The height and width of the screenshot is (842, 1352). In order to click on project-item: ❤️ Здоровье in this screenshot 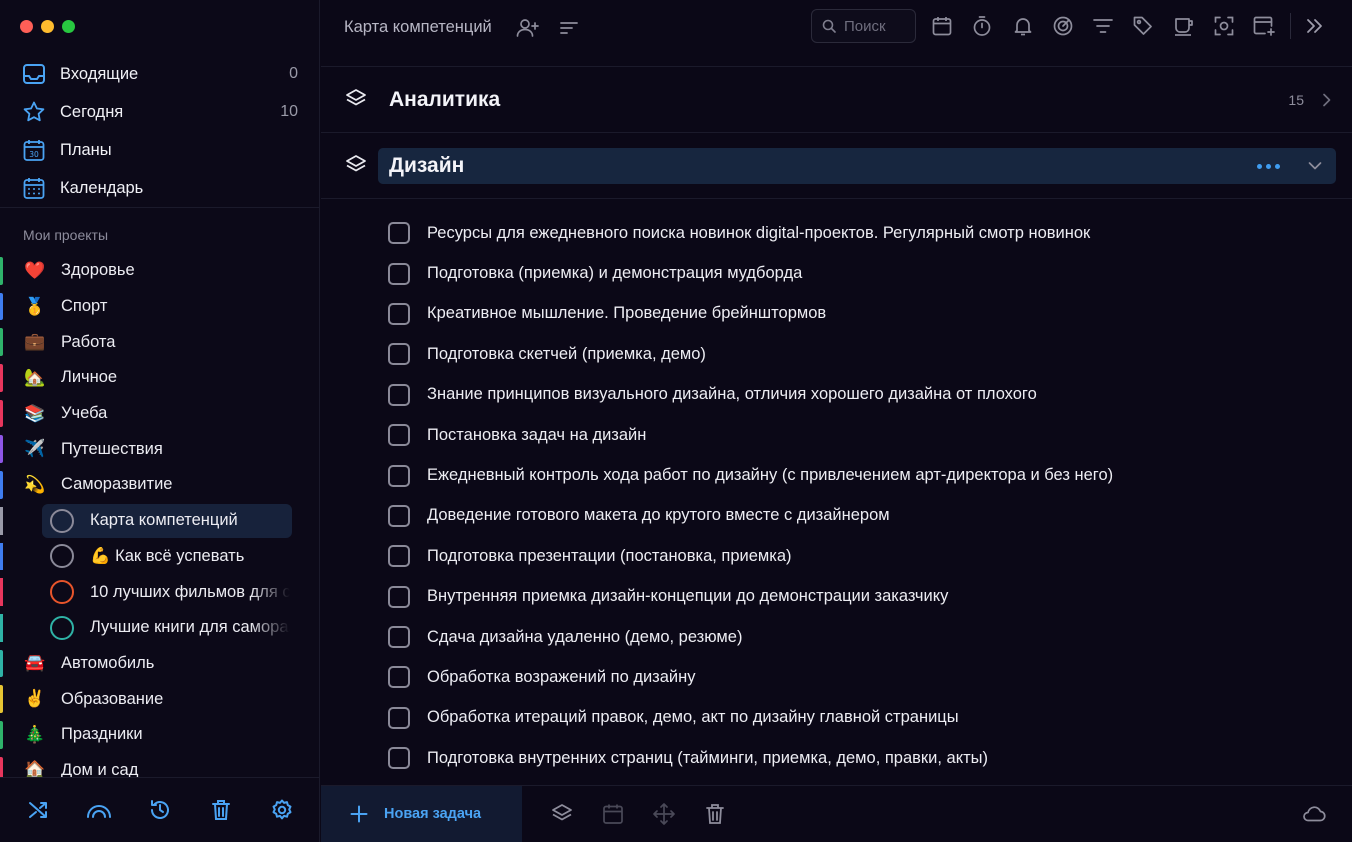, I will do `click(160, 271)`.